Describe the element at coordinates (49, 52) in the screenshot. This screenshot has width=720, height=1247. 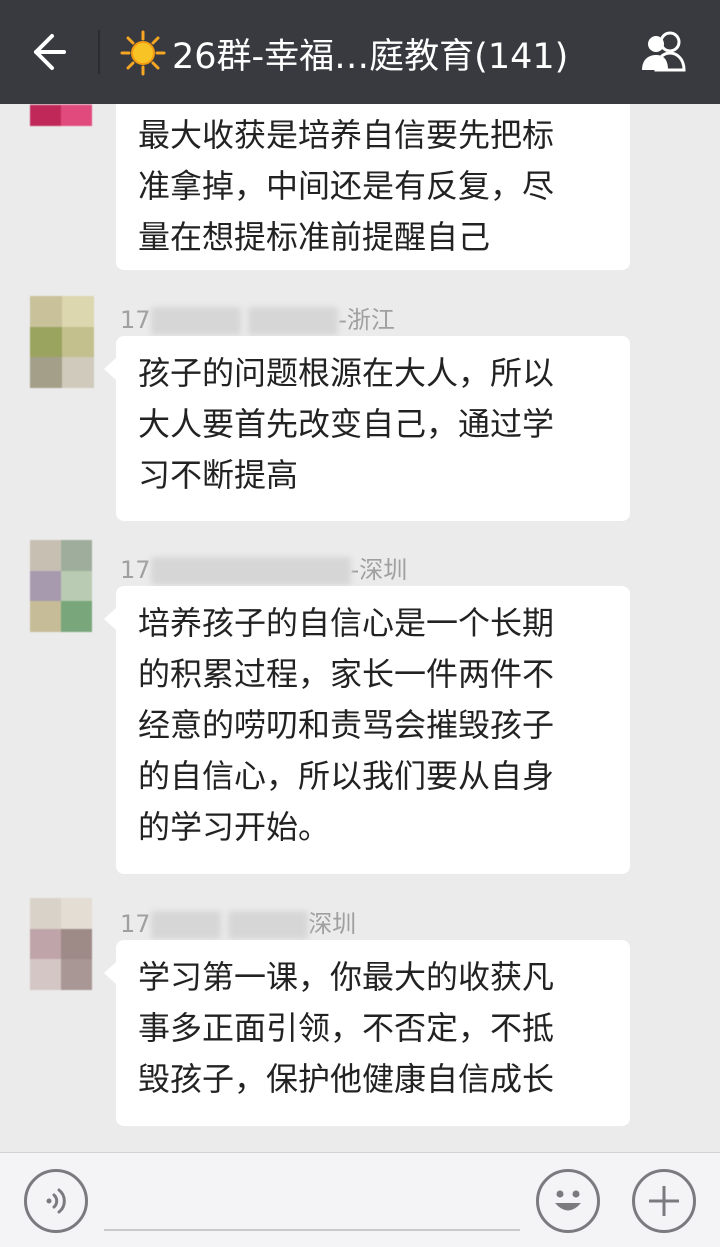
I see `back-arrow-icon` at that location.